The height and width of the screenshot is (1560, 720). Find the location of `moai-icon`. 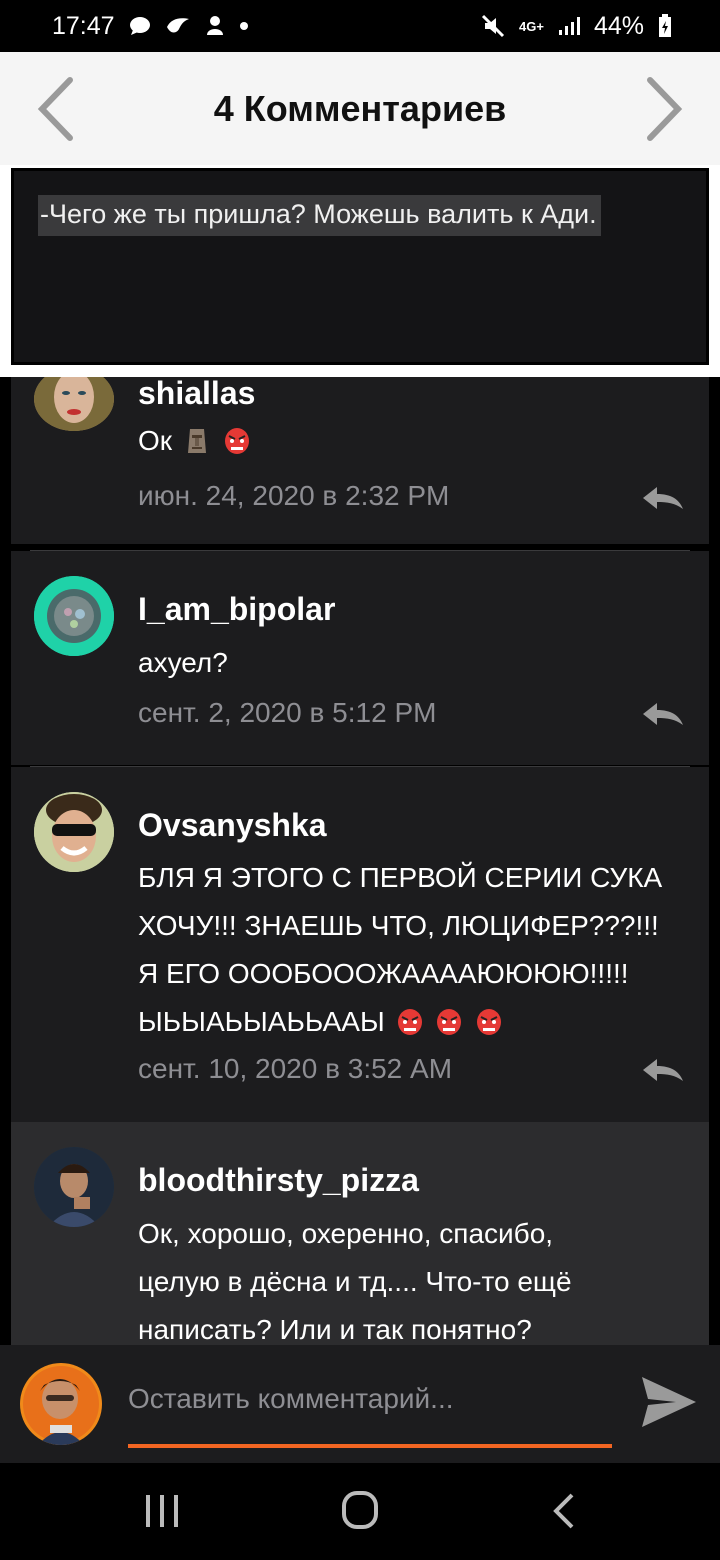

moai-icon is located at coordinates (196, 441).